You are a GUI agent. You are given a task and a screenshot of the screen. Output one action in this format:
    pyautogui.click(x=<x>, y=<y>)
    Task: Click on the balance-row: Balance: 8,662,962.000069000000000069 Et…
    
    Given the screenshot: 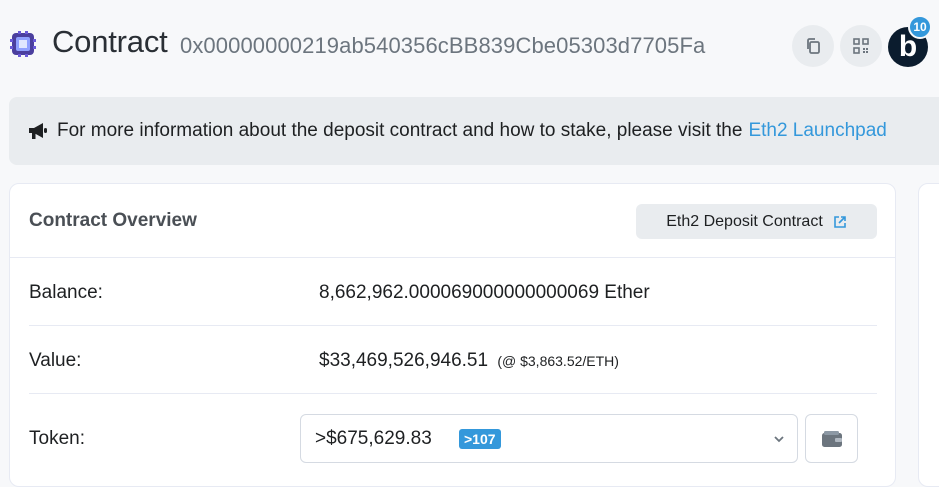 What is the action you would take?
    pyautogui.click(x=453, y=292)
    